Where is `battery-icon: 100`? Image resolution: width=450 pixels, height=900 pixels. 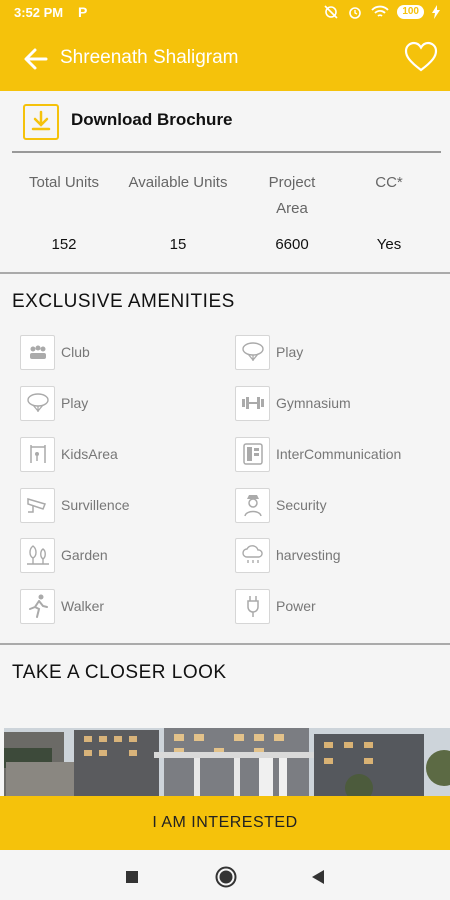
battery-icon: 100 is located at coordinates (410, 12).